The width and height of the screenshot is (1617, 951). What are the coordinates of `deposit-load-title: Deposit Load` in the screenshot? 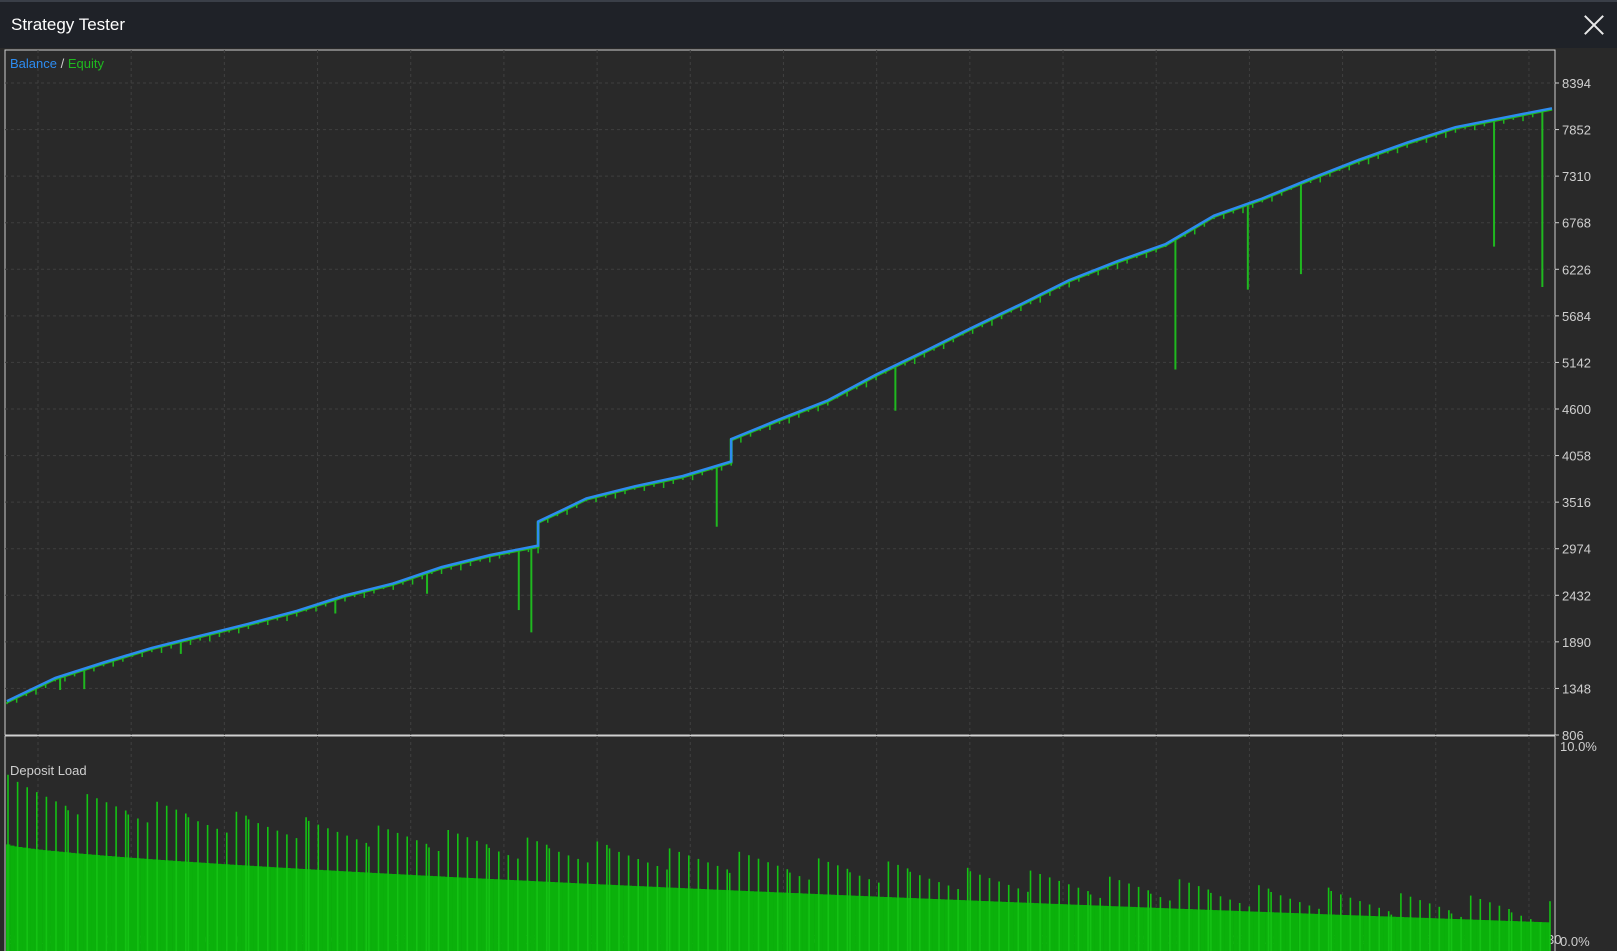 It's located at (48, 770).